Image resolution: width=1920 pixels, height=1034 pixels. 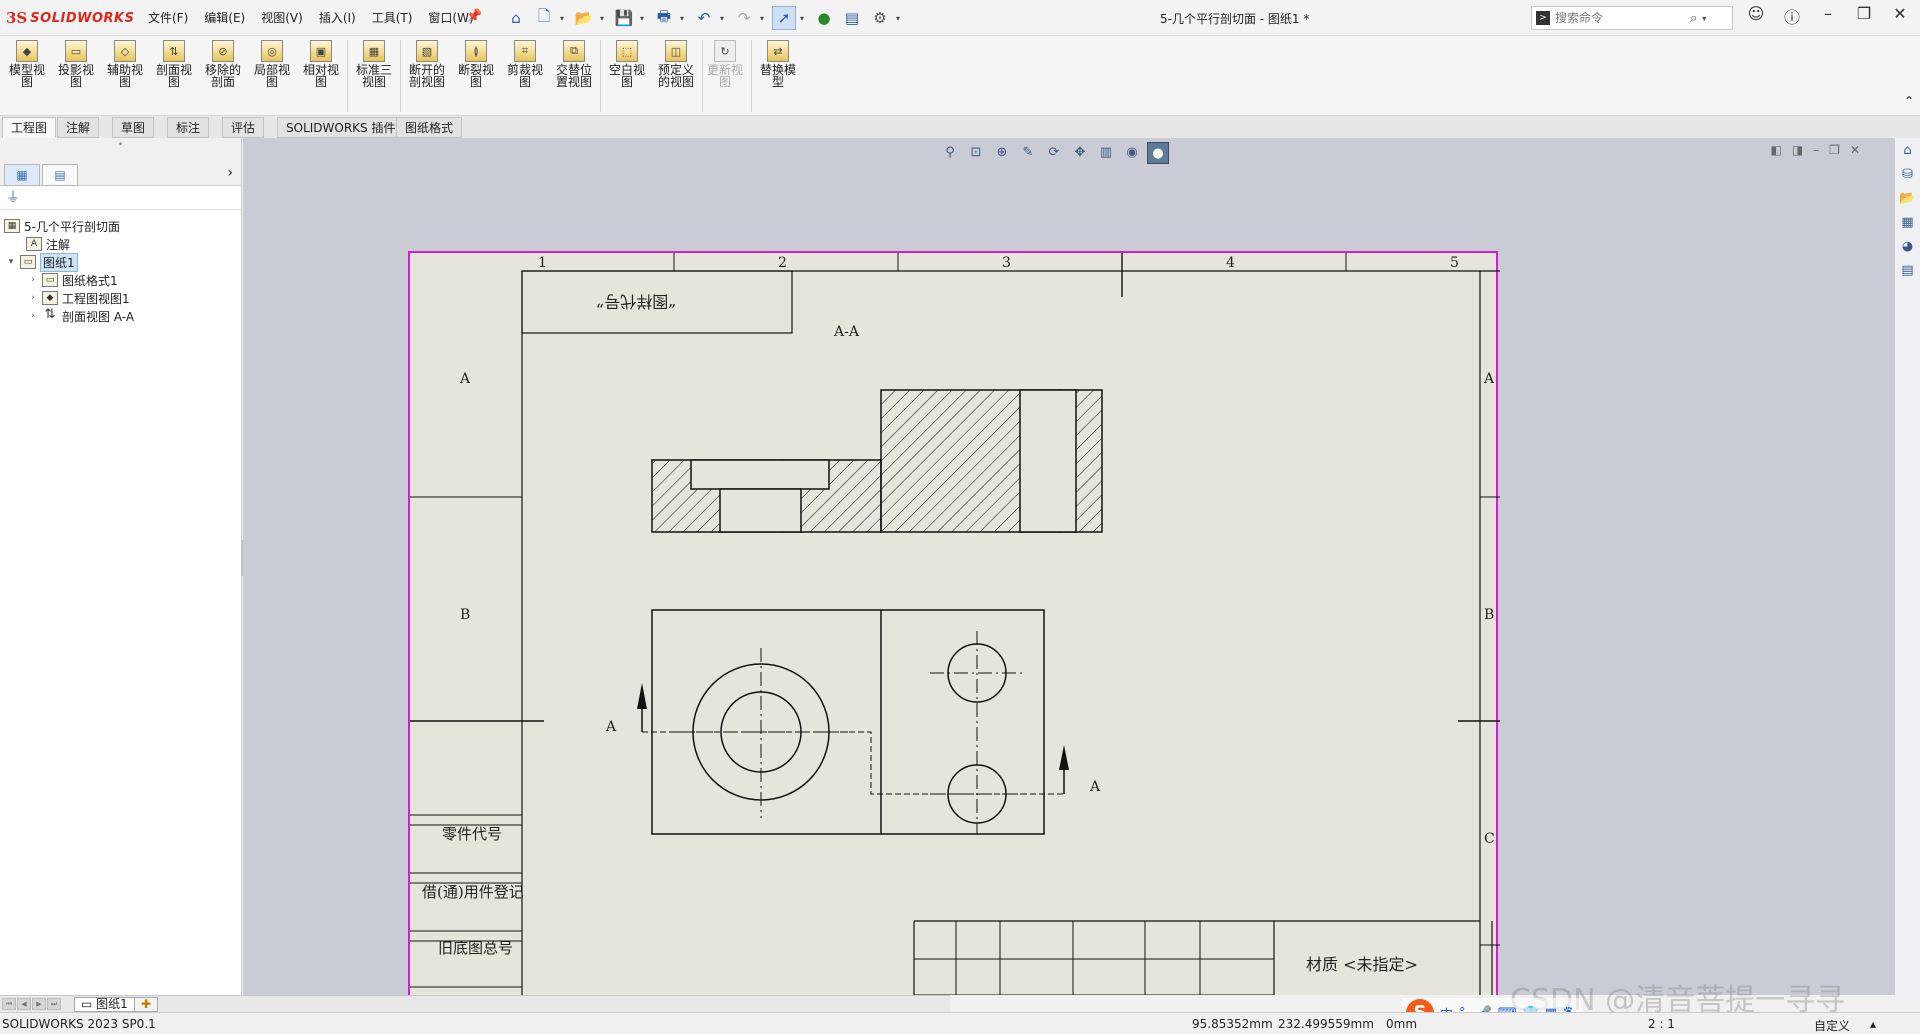 What do you see at coordinates (120, 198) in the screenshot?
I see `filter-icon: ⏚` at bounding box center [120, 198].